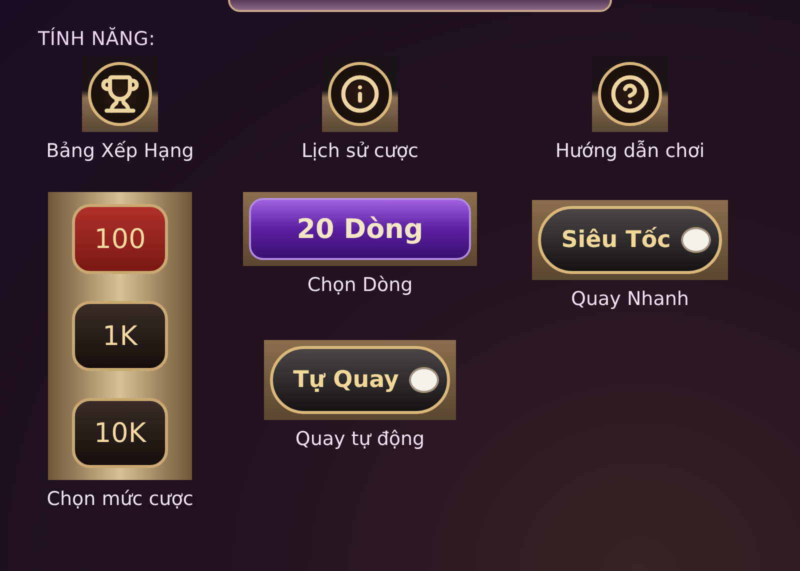  What do you see at coordinates (97, 39) in the screenshot?
I see `section-title: TÍNH NĂNG:` at bounding box center [97, 39].